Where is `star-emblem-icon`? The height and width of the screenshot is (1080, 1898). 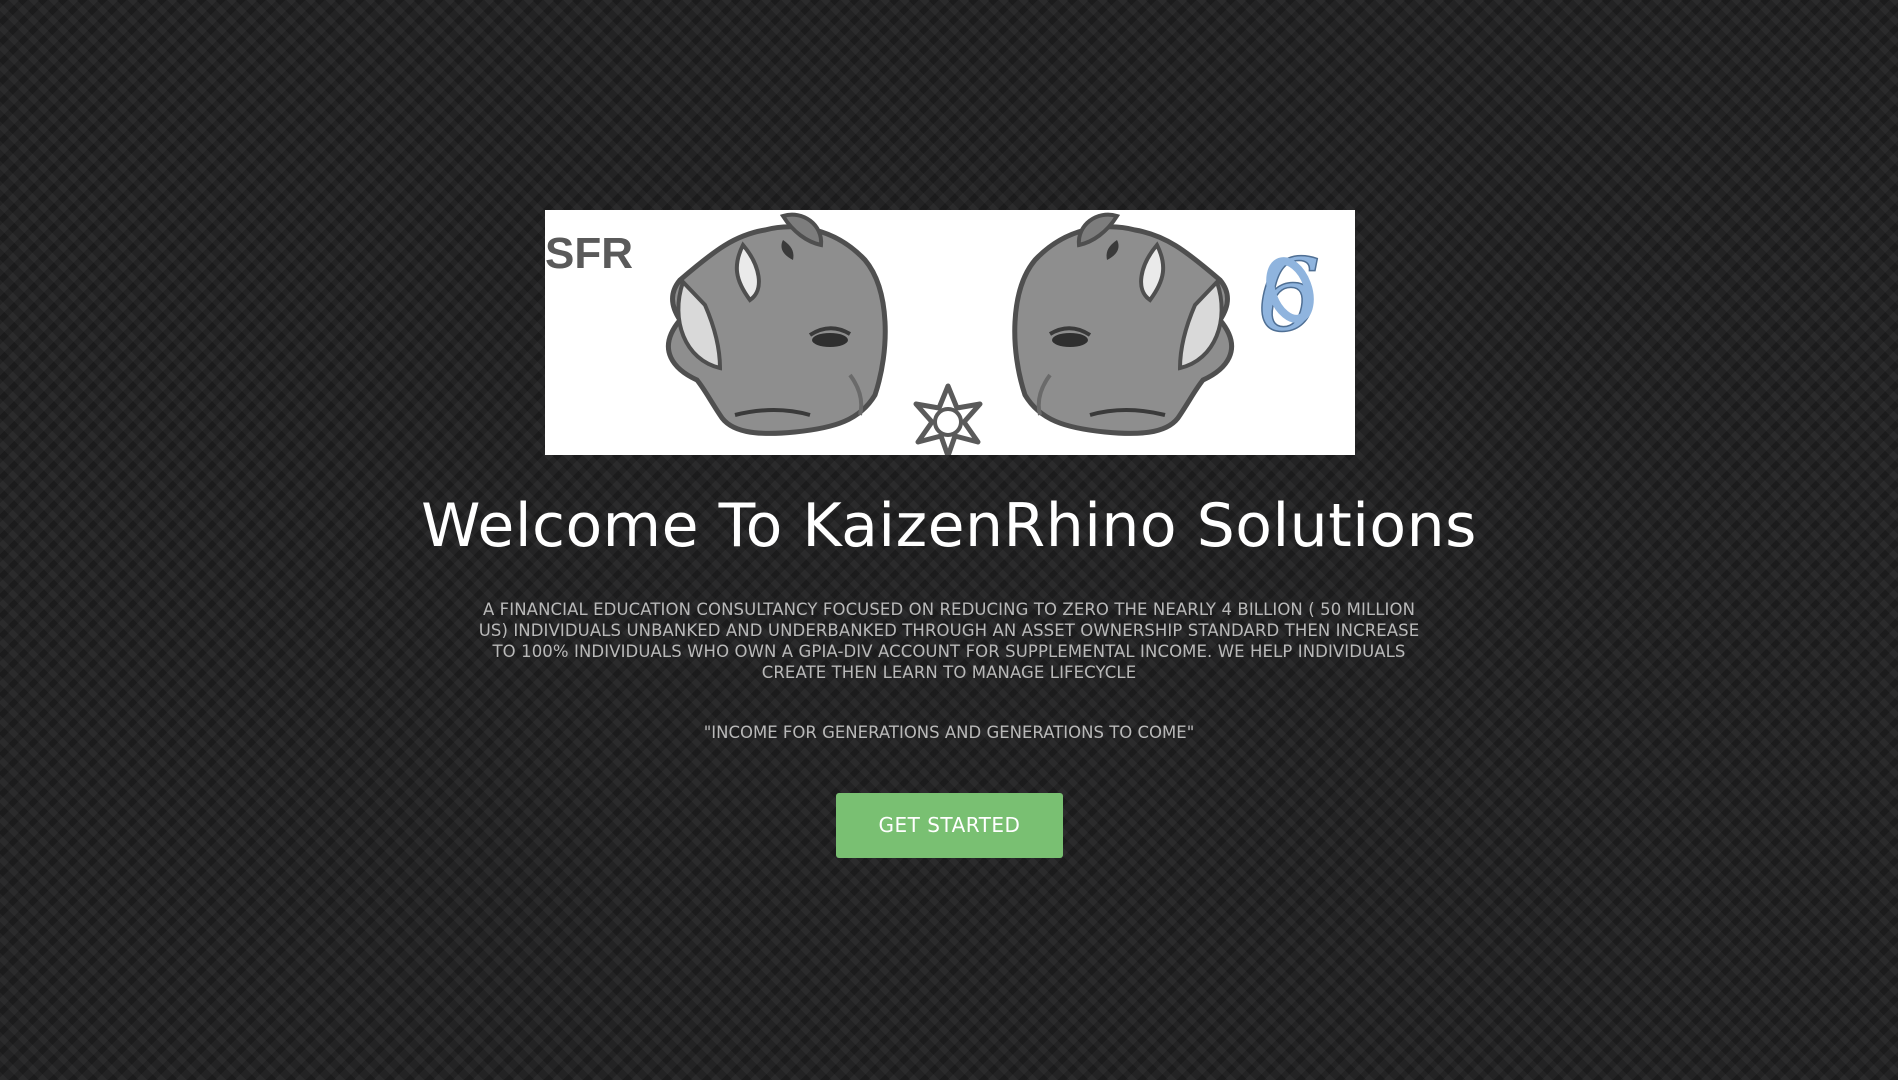 star-emblem-icon is located at coordinates (948, 419).